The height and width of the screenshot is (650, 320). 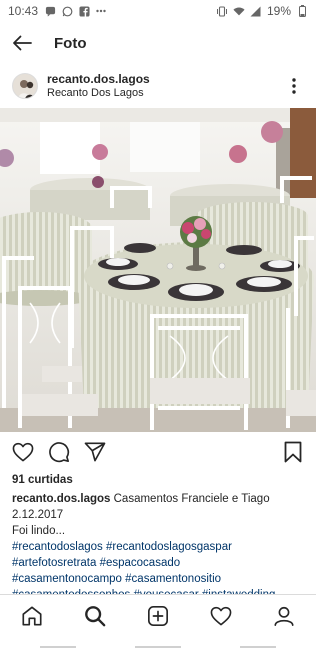 I want to click on activity-heart-icon, so click(x=221, y=616).